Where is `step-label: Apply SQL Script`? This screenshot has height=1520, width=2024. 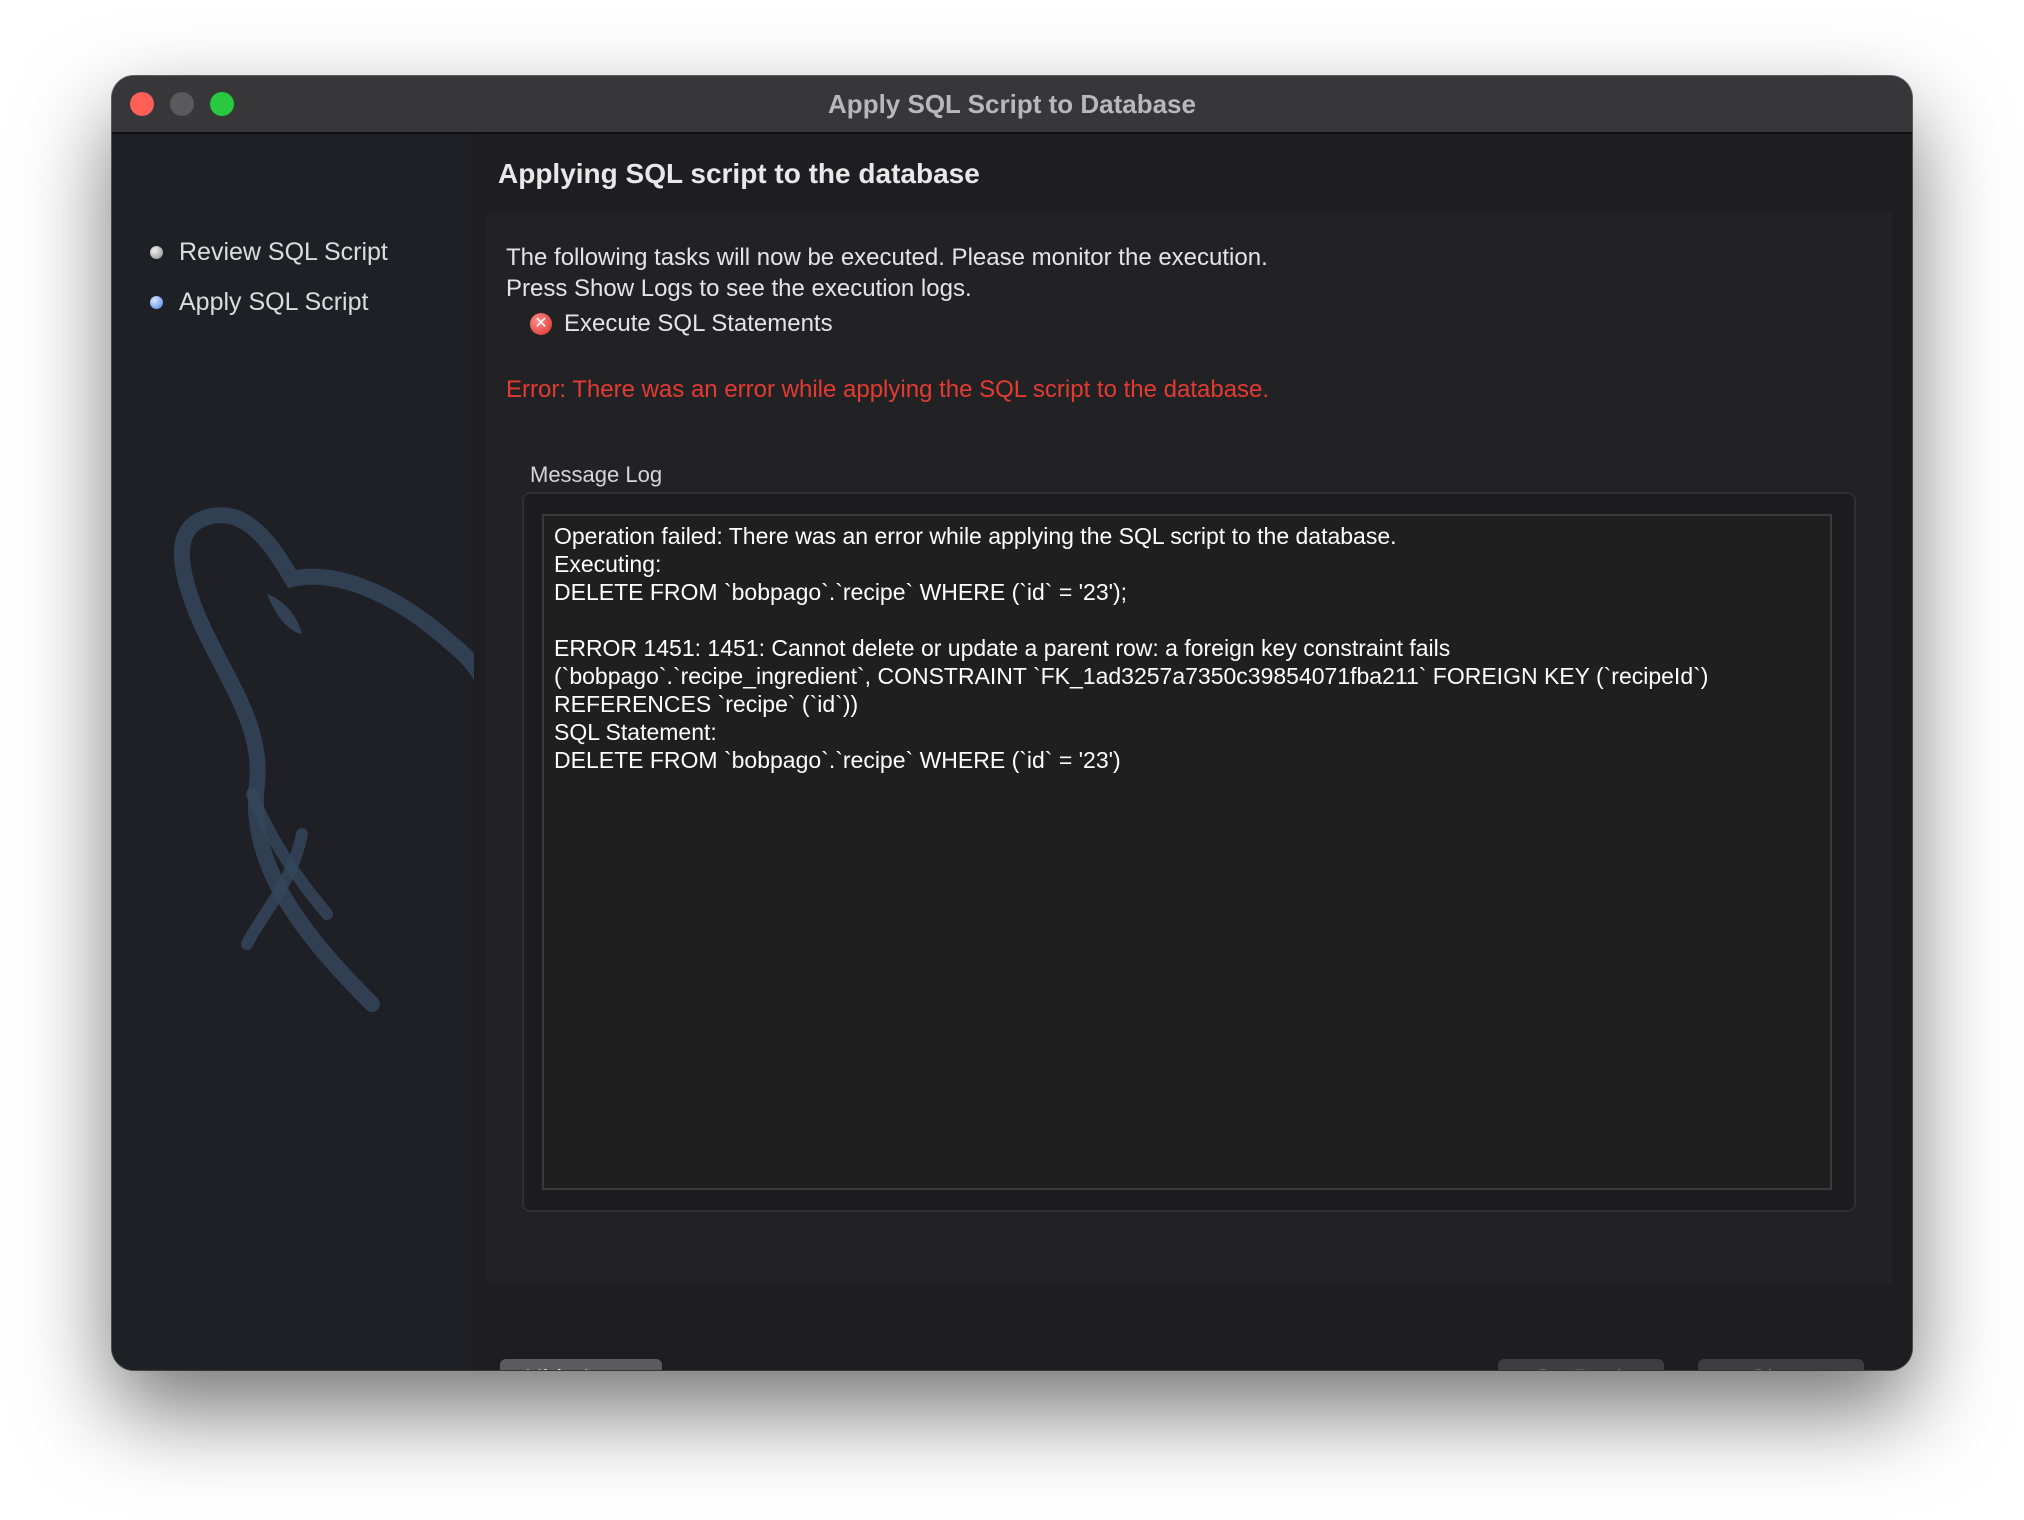
step-label: Apply SQL Script is located at coordinates (274, 302).